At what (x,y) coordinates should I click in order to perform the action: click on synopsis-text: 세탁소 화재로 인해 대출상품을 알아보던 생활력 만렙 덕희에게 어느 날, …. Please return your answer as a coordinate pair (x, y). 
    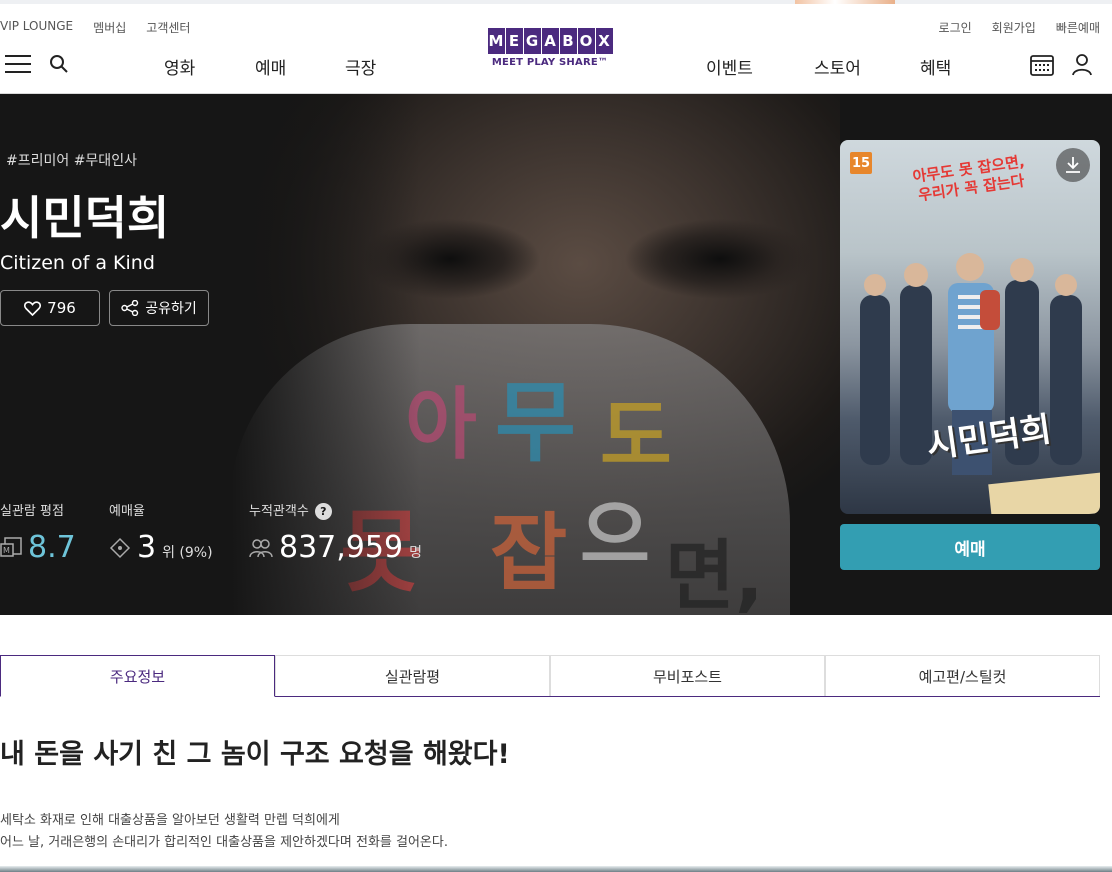
    Looking at the image, I should click on (224, 832).